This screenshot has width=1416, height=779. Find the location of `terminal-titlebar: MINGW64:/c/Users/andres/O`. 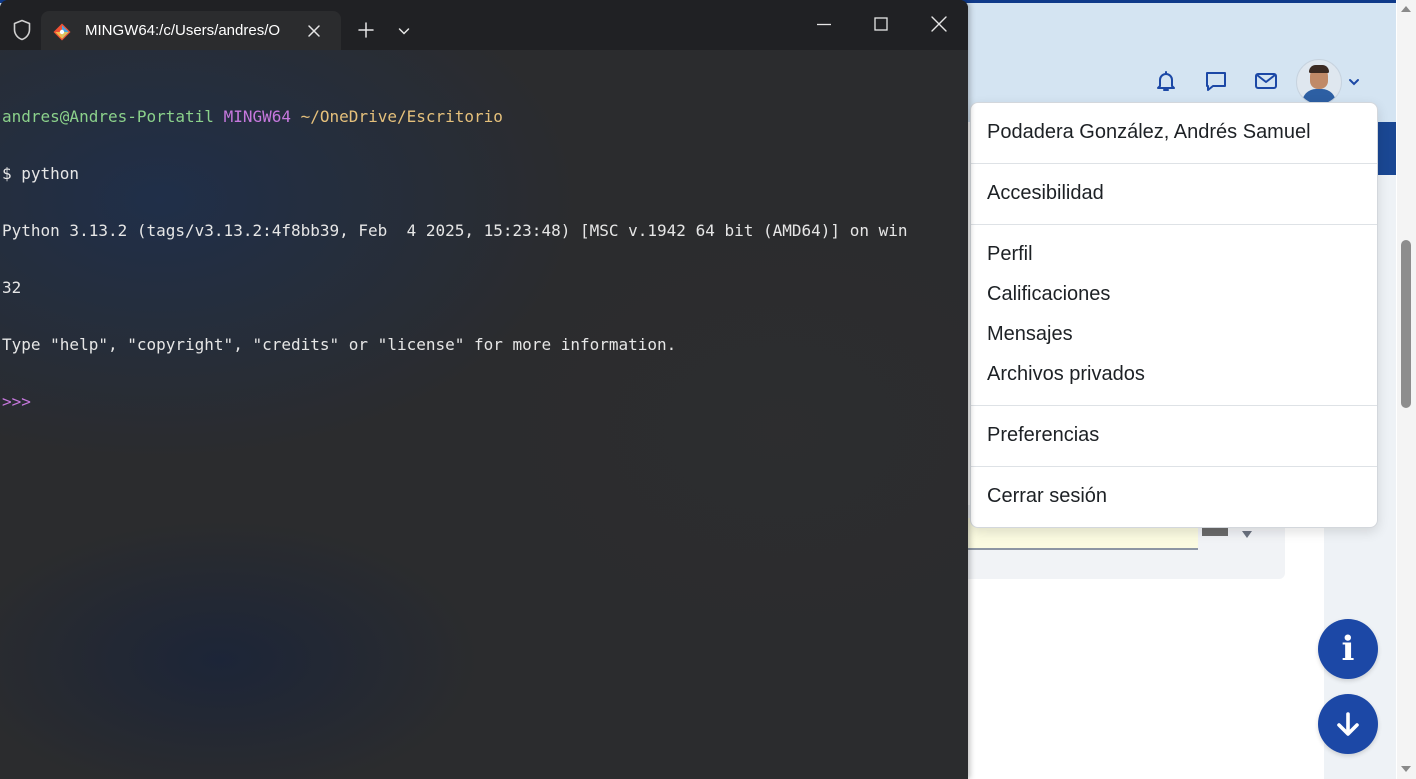

terminal-titlebar: MINGW64:/c/Users/andres/O is located at coordinates (484, 25).